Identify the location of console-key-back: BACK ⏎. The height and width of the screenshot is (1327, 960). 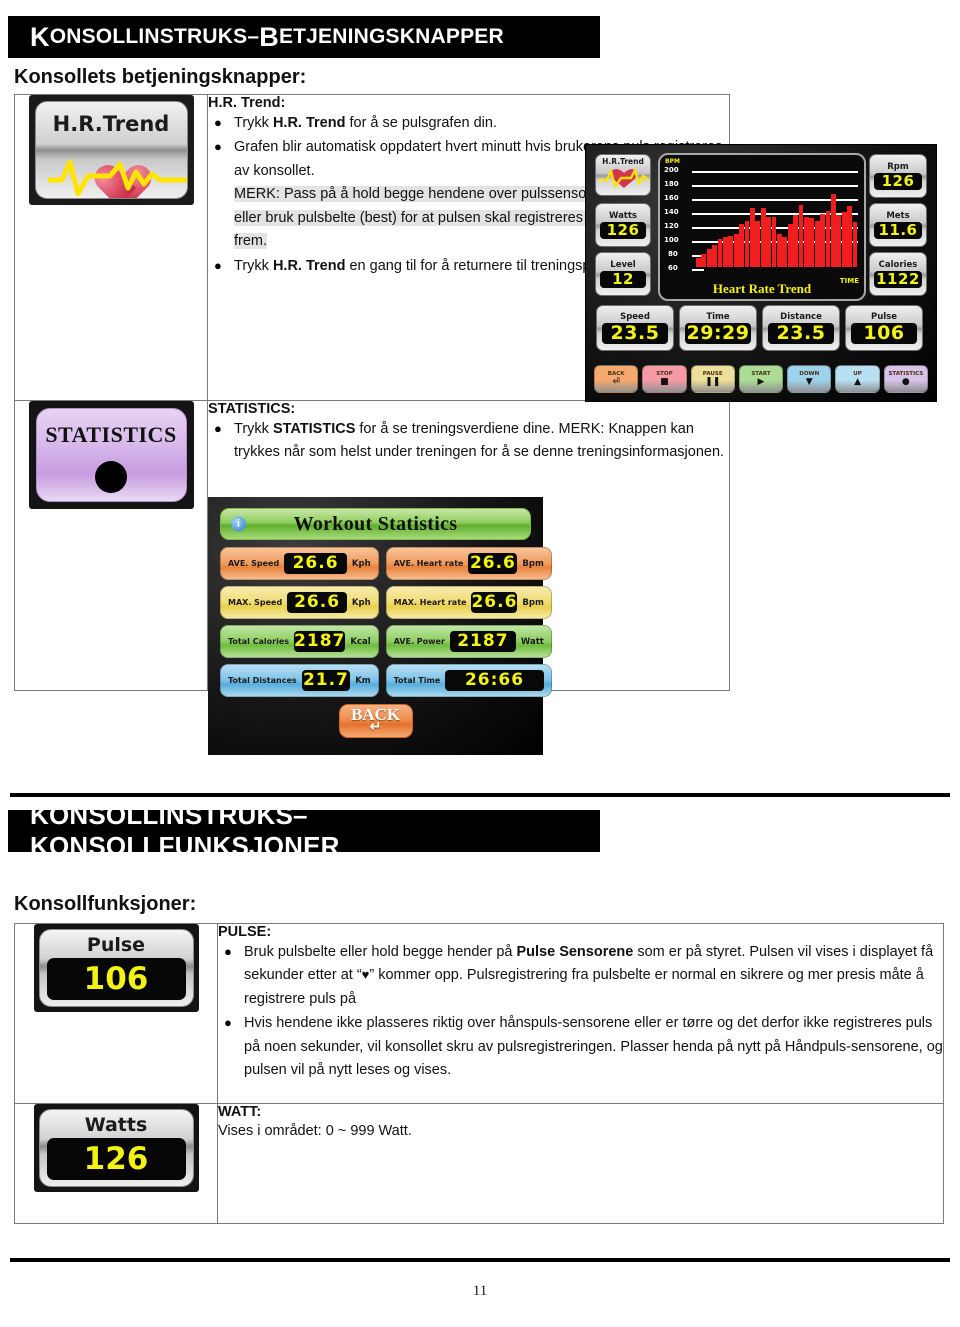
(616, 379).